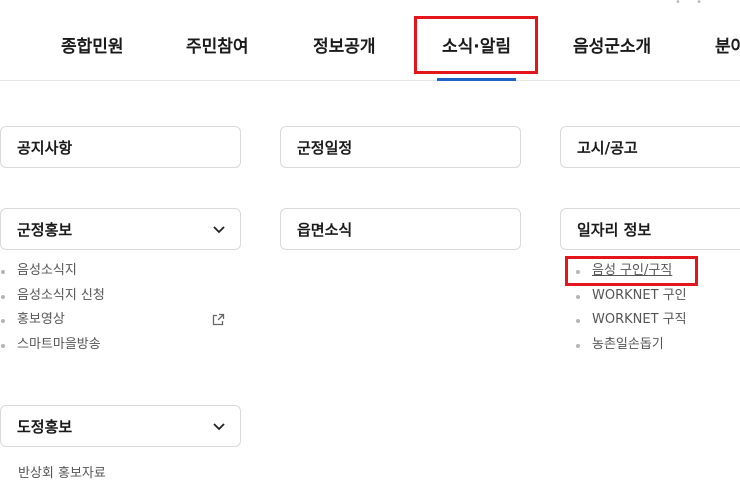 The image size is (740, 481). I want to click on jobs-submenu: 음성 구인/구직 WORKNET 구인 WORKNET 구직 농촌일손돕기, so click(631, 308).